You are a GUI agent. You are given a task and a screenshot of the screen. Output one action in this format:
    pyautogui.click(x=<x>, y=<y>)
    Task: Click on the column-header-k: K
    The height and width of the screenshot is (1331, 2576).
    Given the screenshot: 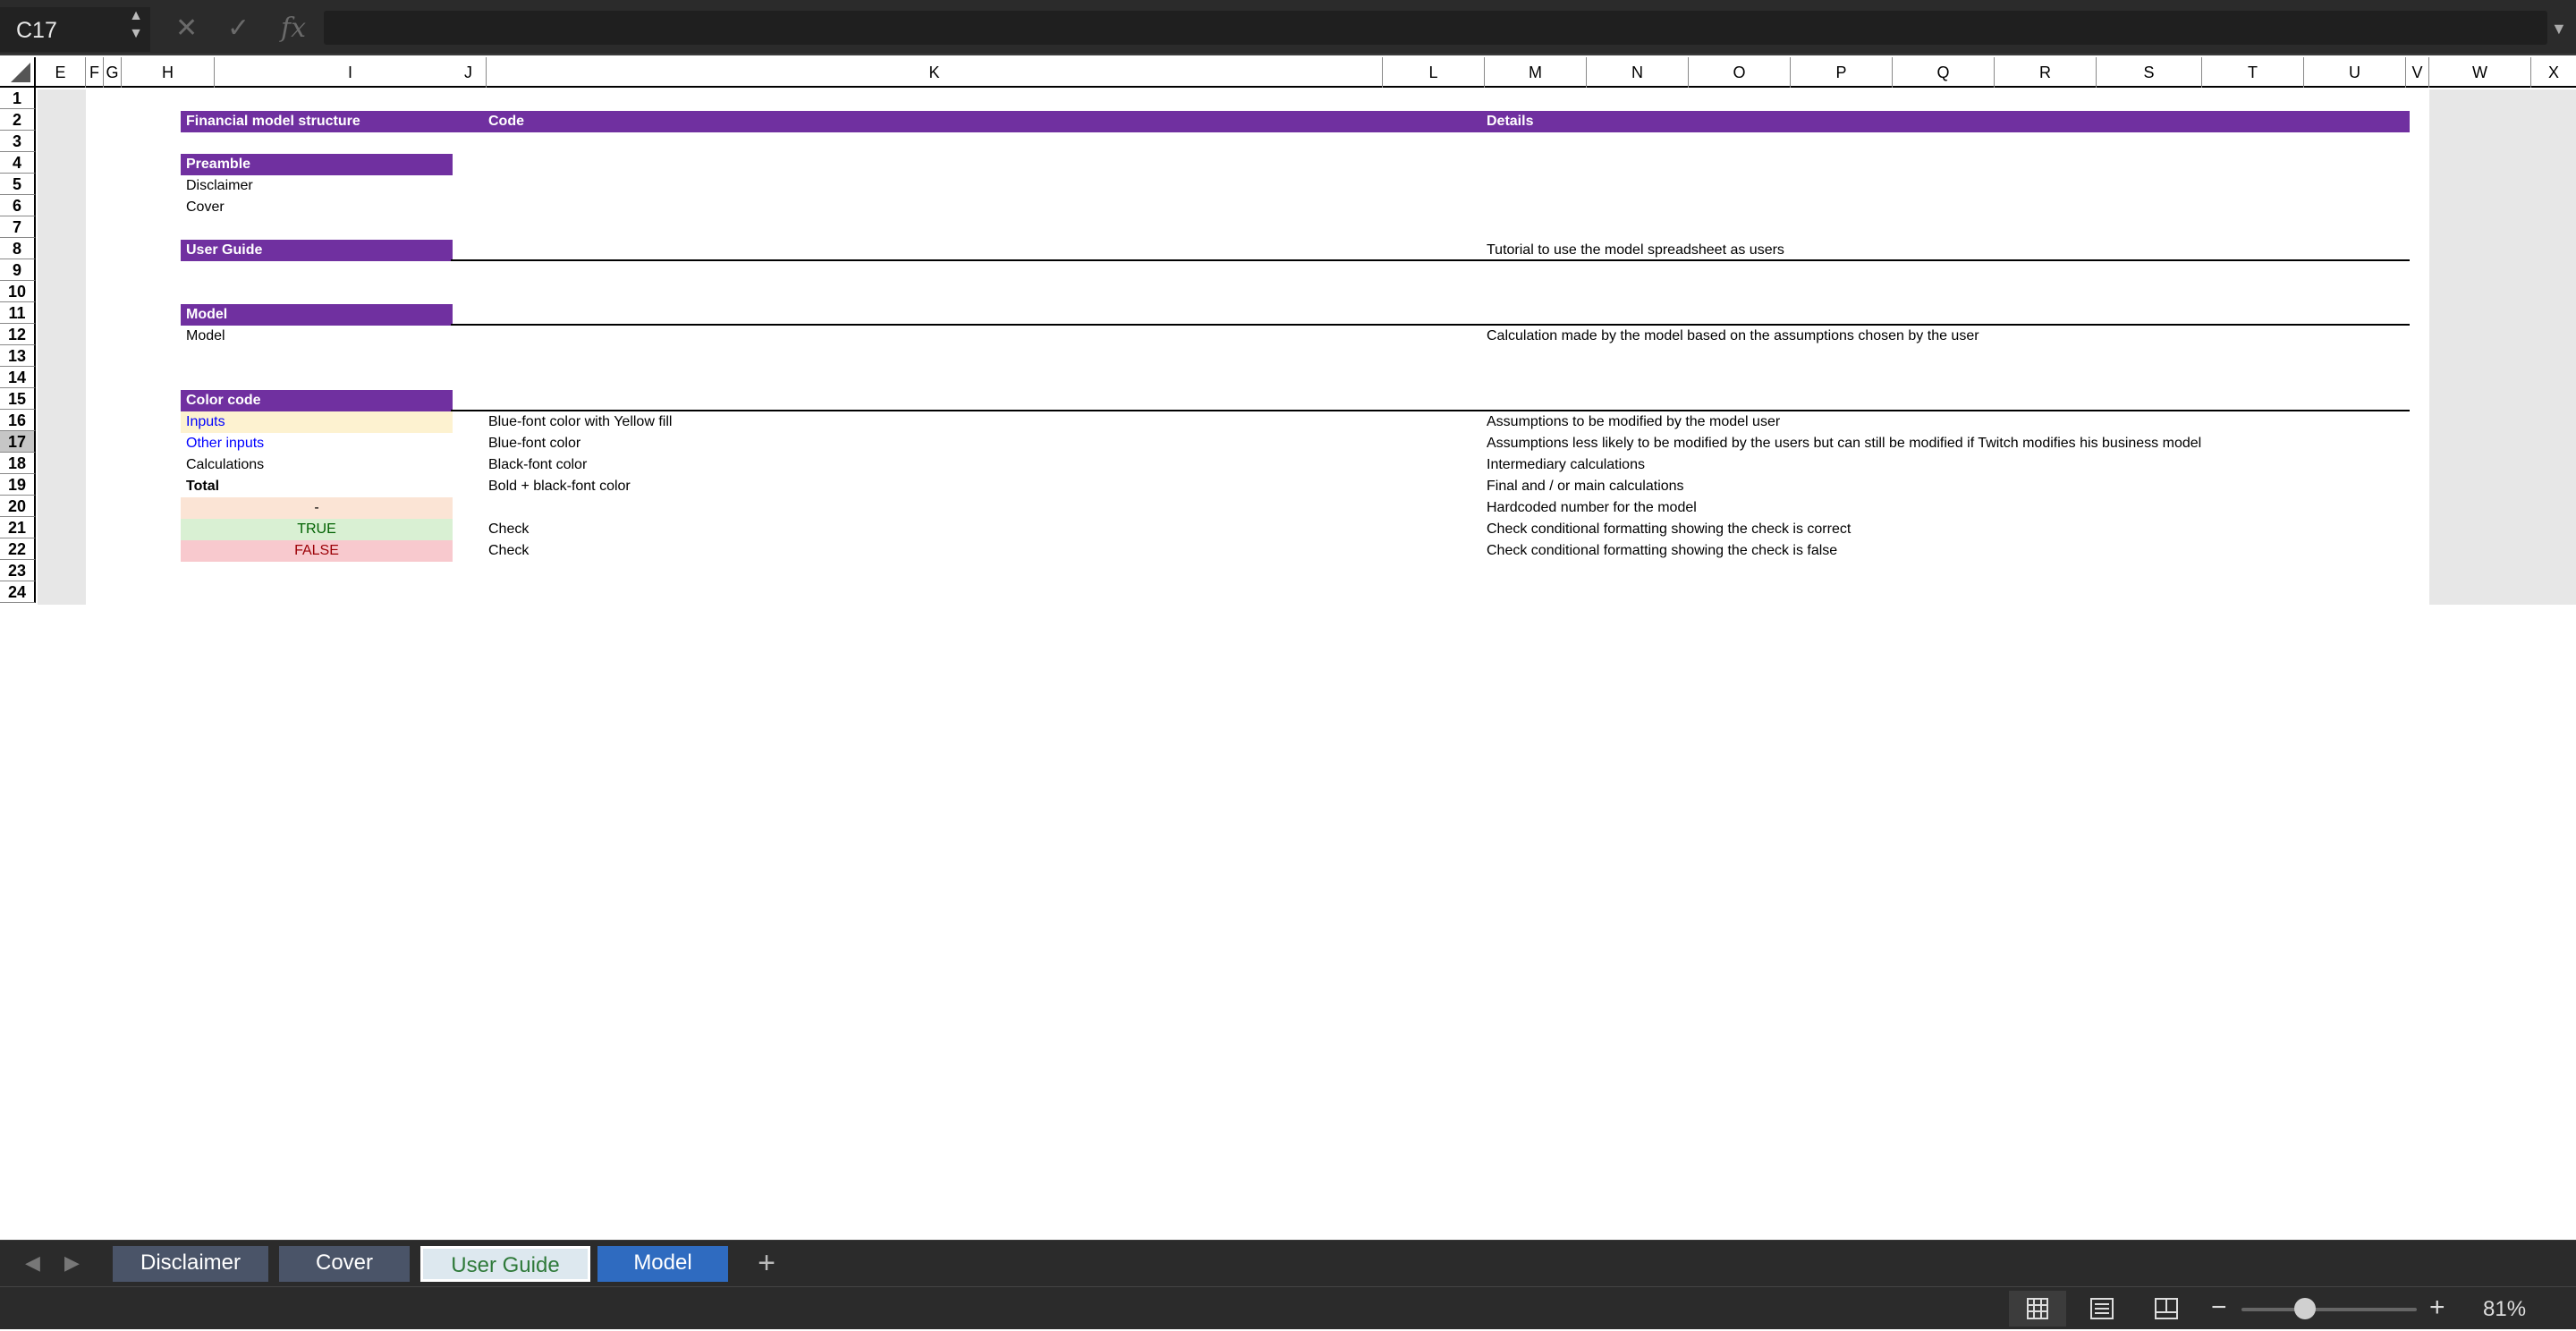 What is the action you would take?
    pyautogui.click(x=935, y=72)
    